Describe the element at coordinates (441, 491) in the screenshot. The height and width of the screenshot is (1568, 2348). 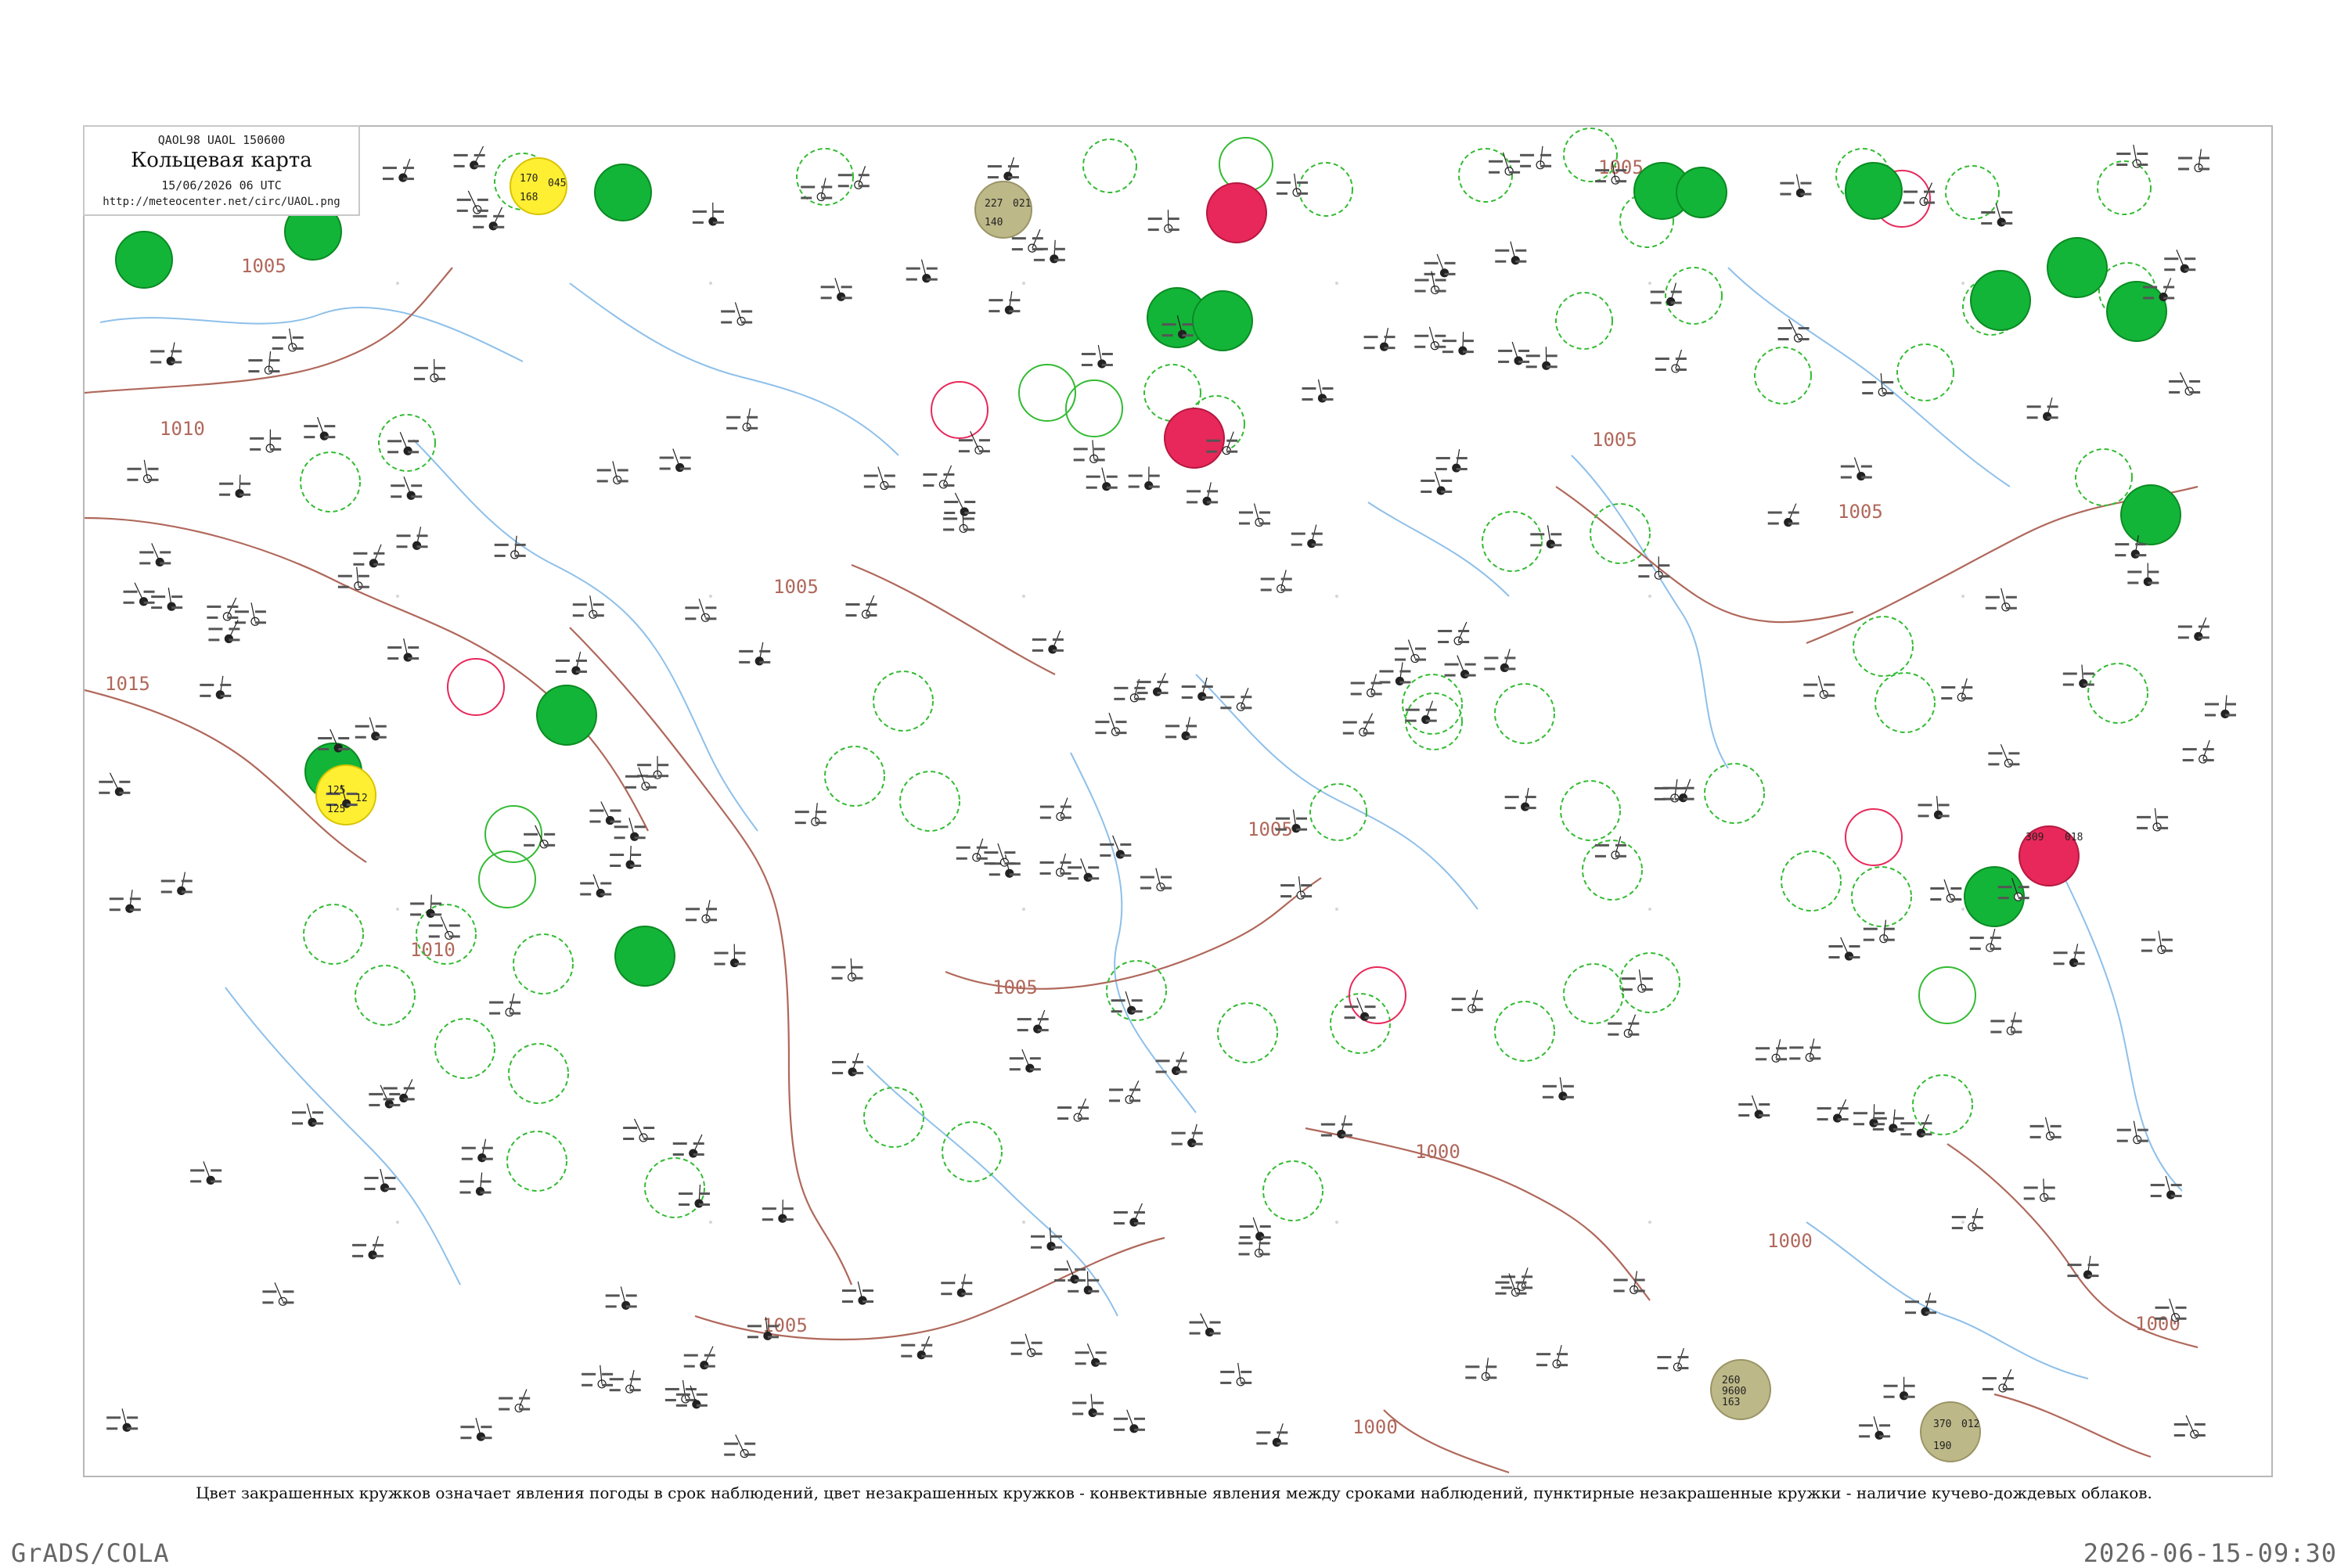
I see `fog-filled-circles` at that location.